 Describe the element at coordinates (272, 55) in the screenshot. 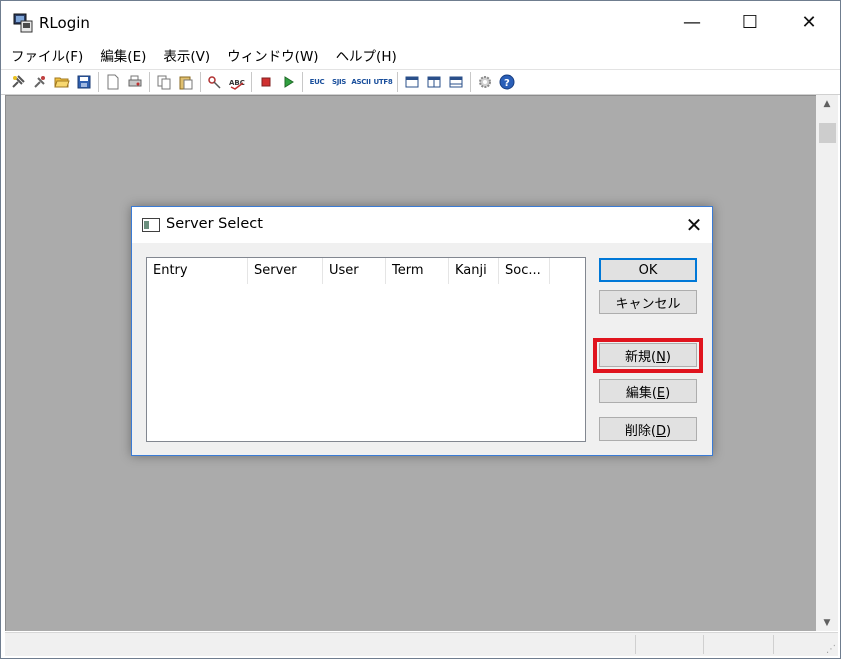

I see `menu-window: ウィンドウ(W)` at that location.